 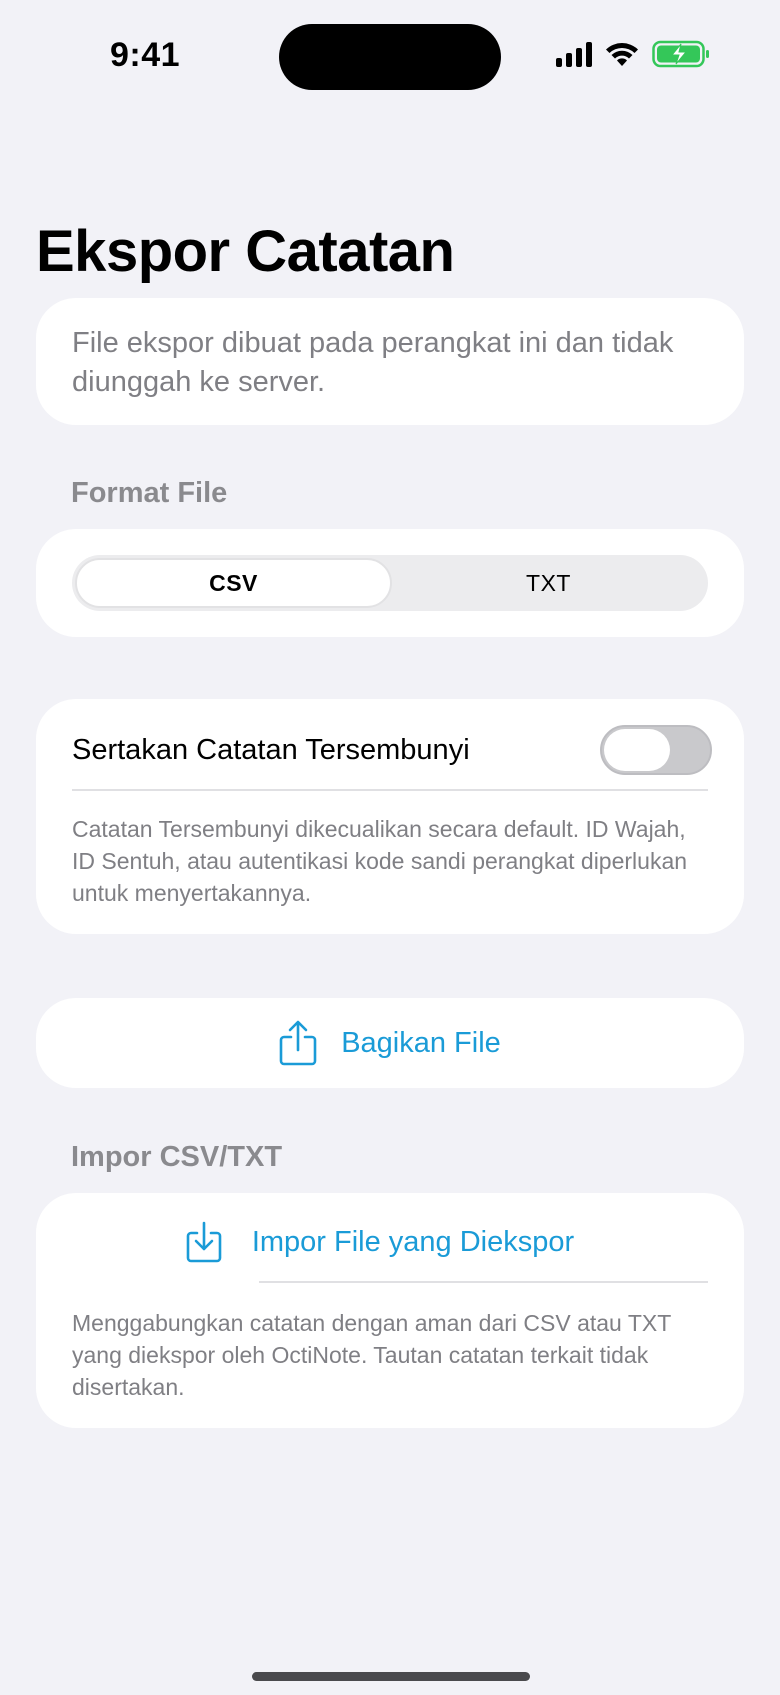 I want to click on status-time: 9:41, so click(x=145, y=55).